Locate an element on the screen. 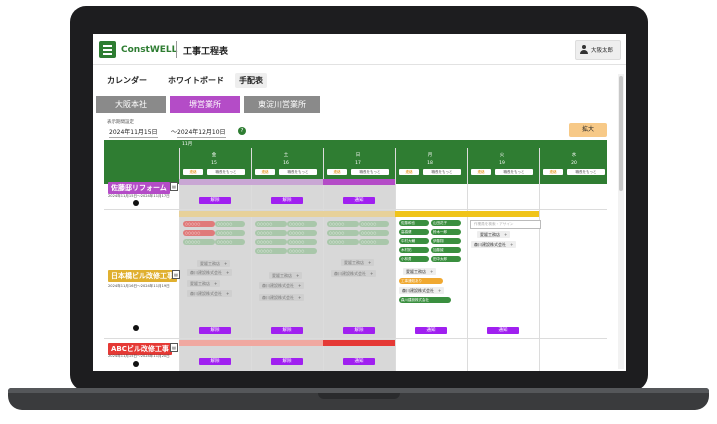 Image resolution: width=717 pixels, height=424 pixels. worker-pill: 加藤誠 is located at coordinates (446, 250).